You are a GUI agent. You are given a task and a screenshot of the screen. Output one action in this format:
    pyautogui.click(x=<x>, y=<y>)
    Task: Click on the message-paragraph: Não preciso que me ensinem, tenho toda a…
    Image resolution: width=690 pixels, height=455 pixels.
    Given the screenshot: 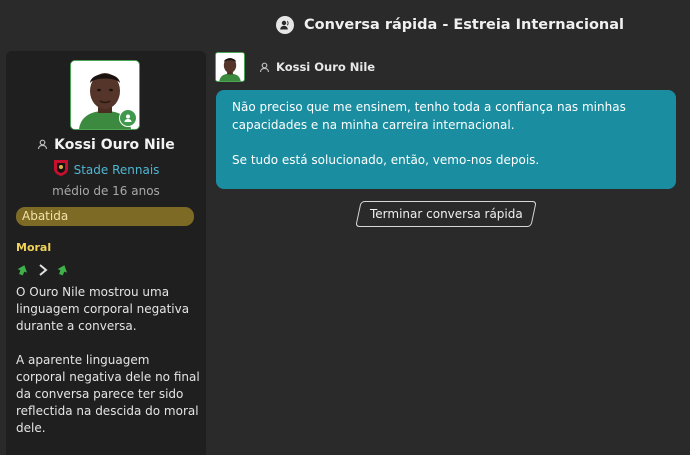 What is the action you would take?
    pyautogui.click(x=429, y=116)
    